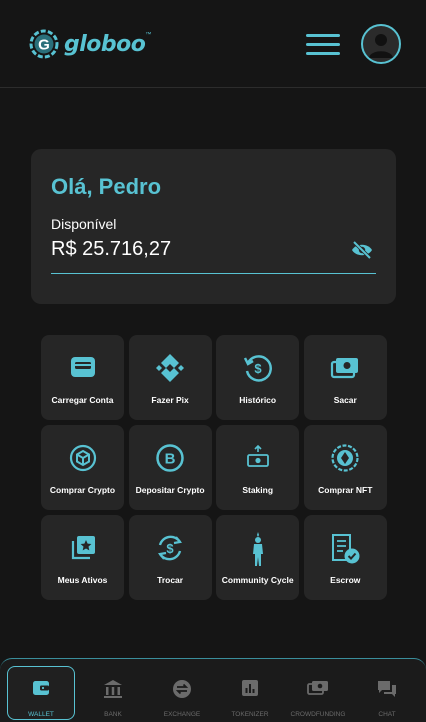 The width and height of the screenshot is (426, 722). I want to click on user-avatar-icon, so click(381, 44).